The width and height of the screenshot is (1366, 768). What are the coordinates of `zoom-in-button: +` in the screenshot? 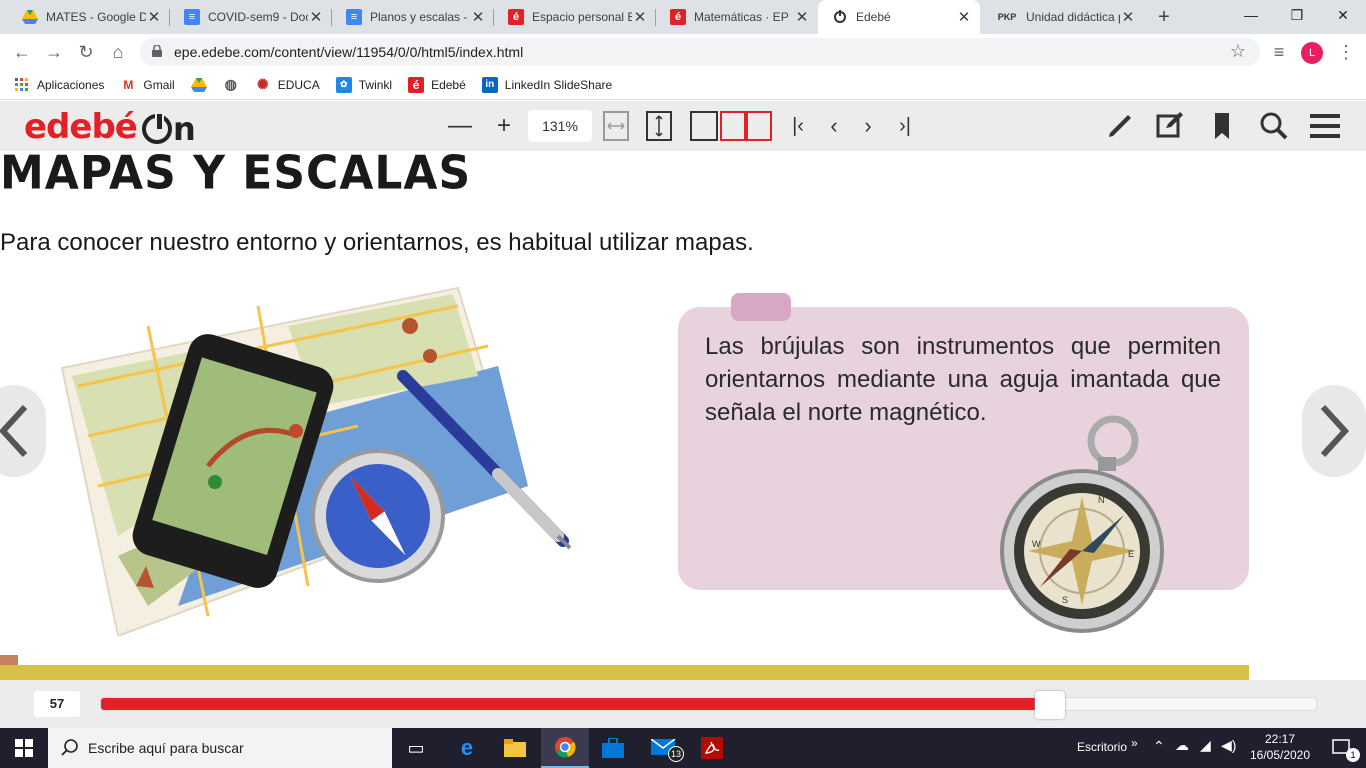 It's located at (504, 126).